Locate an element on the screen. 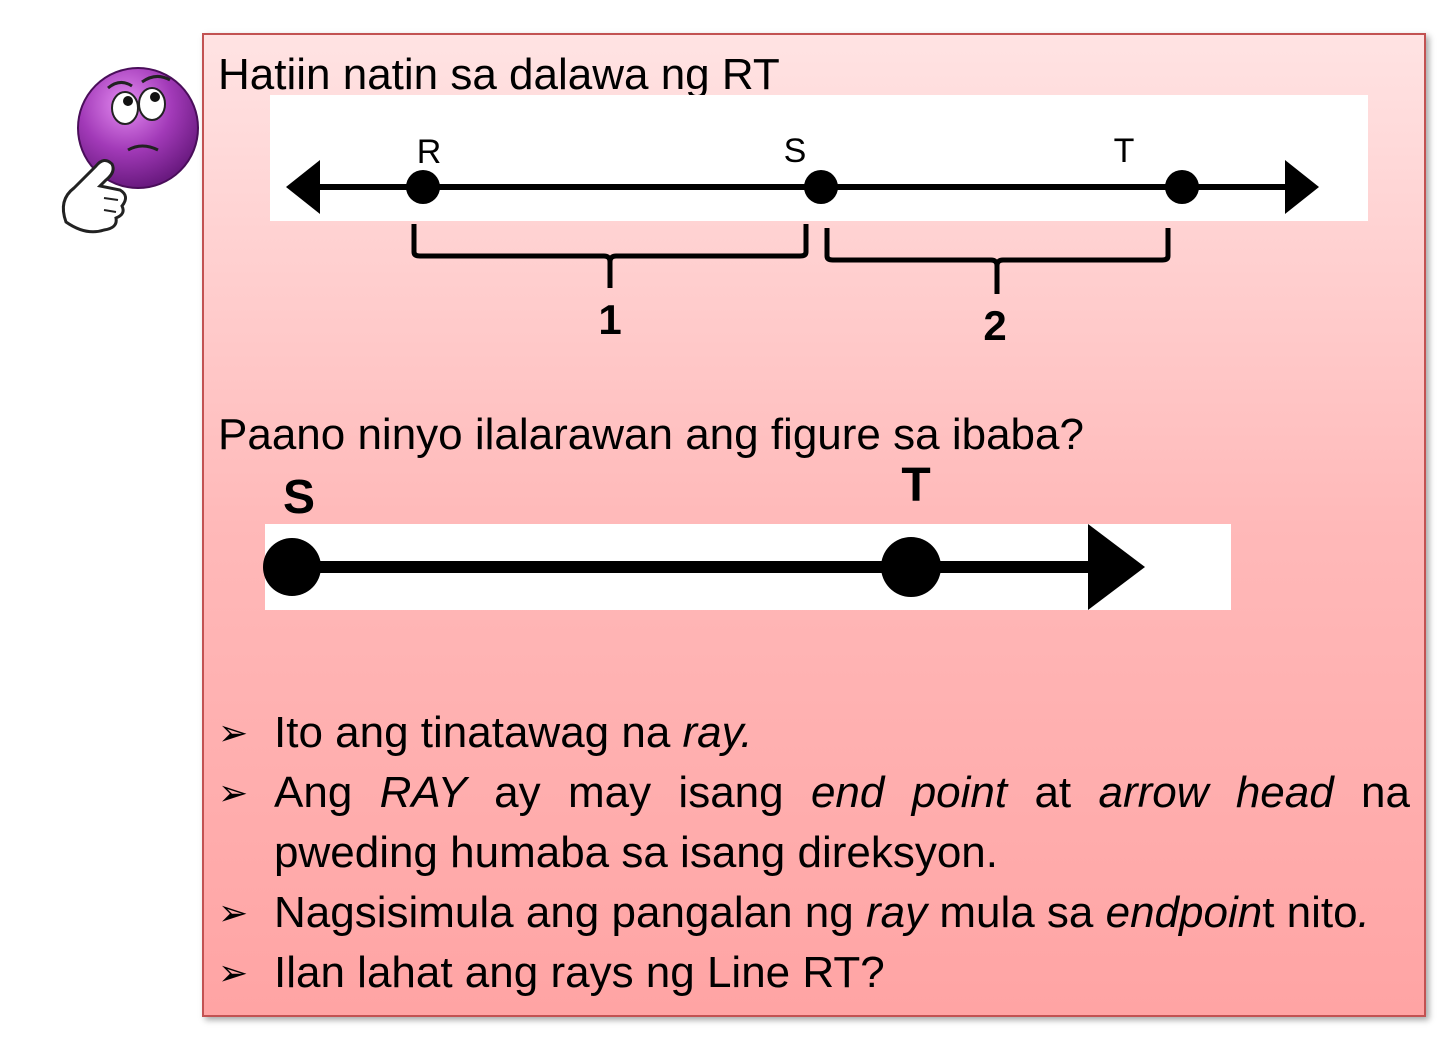  line-figure-panel is located at coordinates (819, 158).